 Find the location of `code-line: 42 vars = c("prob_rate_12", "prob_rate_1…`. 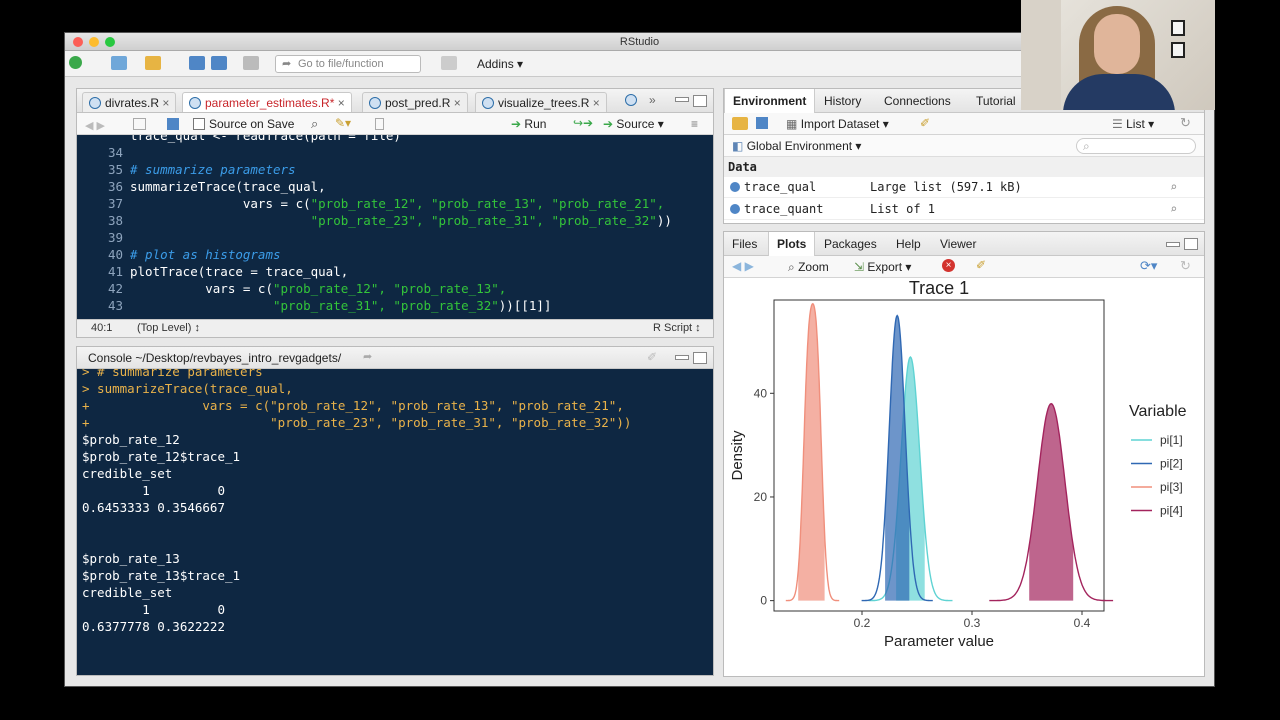

code-line: 42 vars = c("prob_rate_12", "prob_rate_1… is located at coordinates (395, 288).